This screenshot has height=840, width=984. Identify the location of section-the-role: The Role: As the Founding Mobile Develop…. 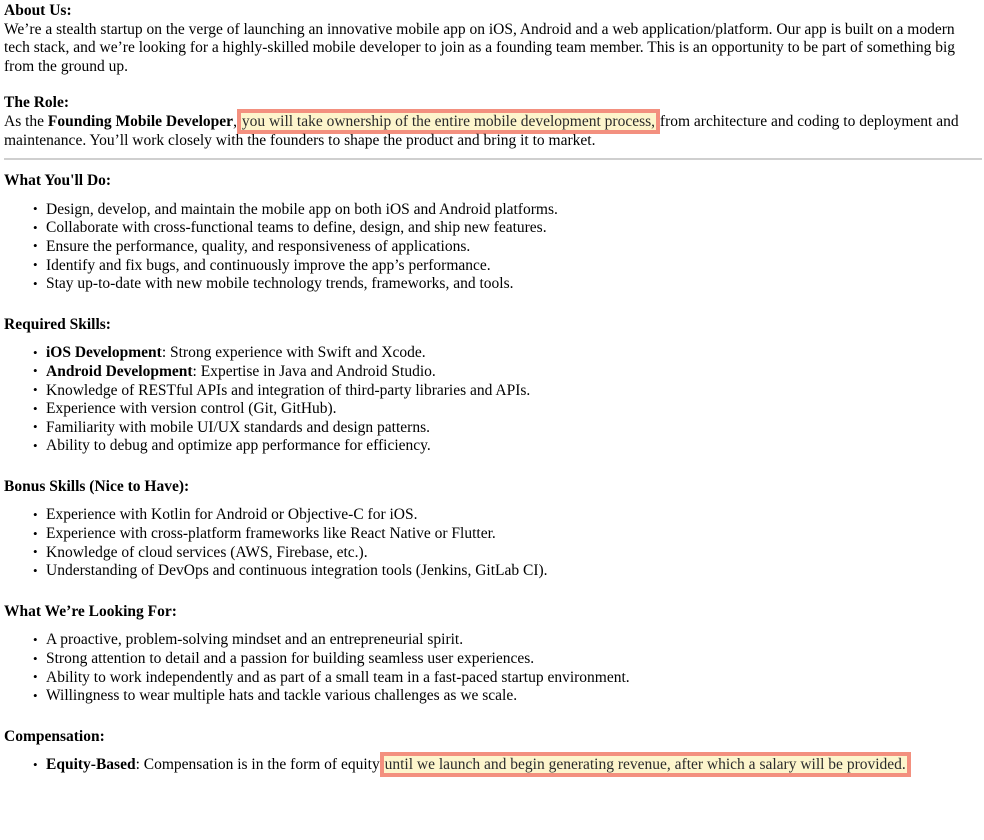
(484, 122).